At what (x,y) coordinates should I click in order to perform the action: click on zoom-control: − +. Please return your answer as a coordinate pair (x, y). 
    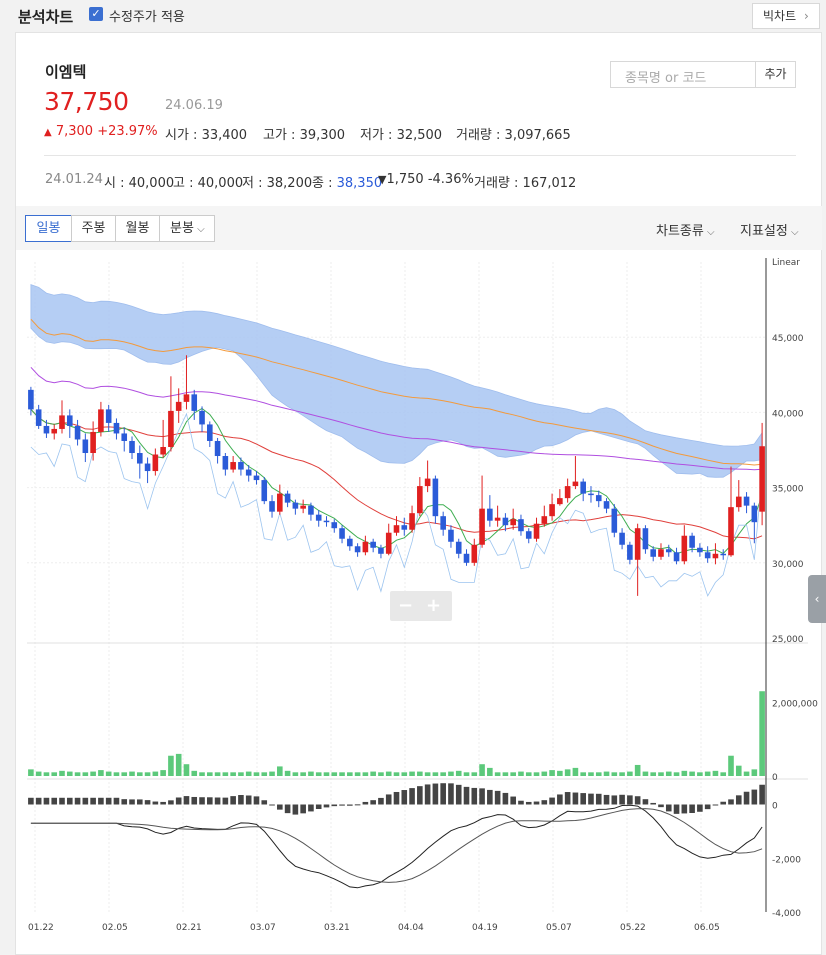
    Looking at the image, I should click on (421, 606).